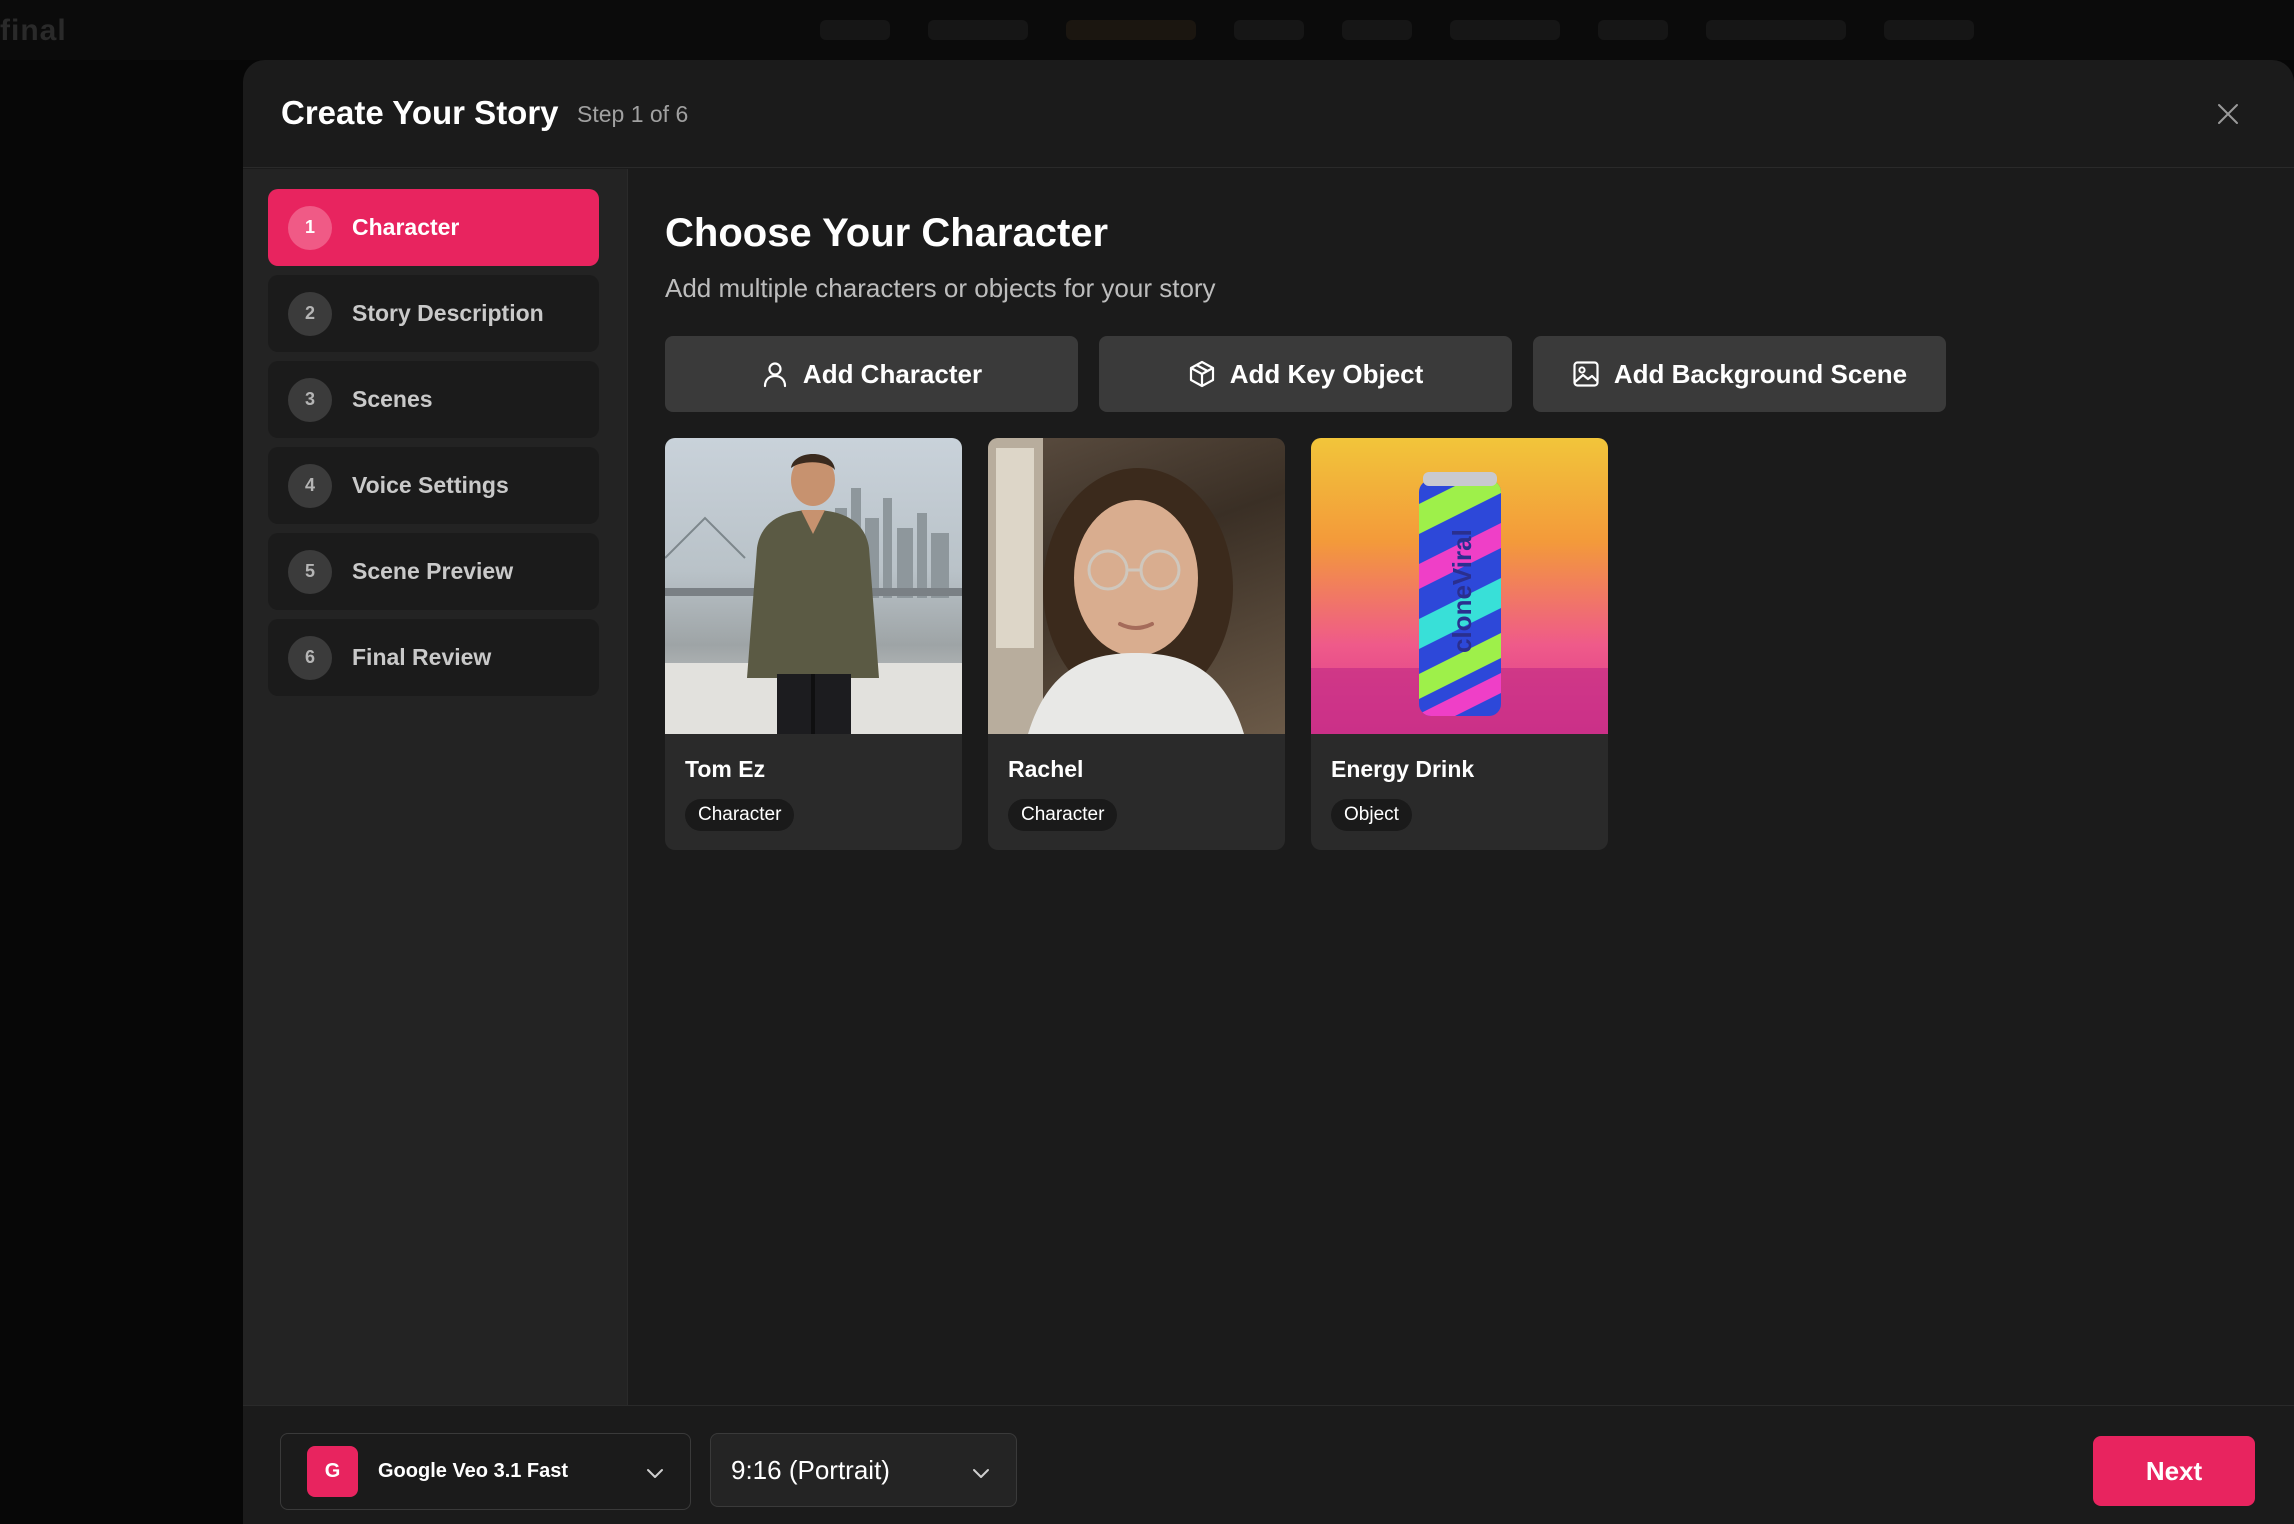 Image resolution: width=2294 pixels, height=1524 pixels. I want to click on step-item-story-description: 2 Story Description, so click(433, 313).